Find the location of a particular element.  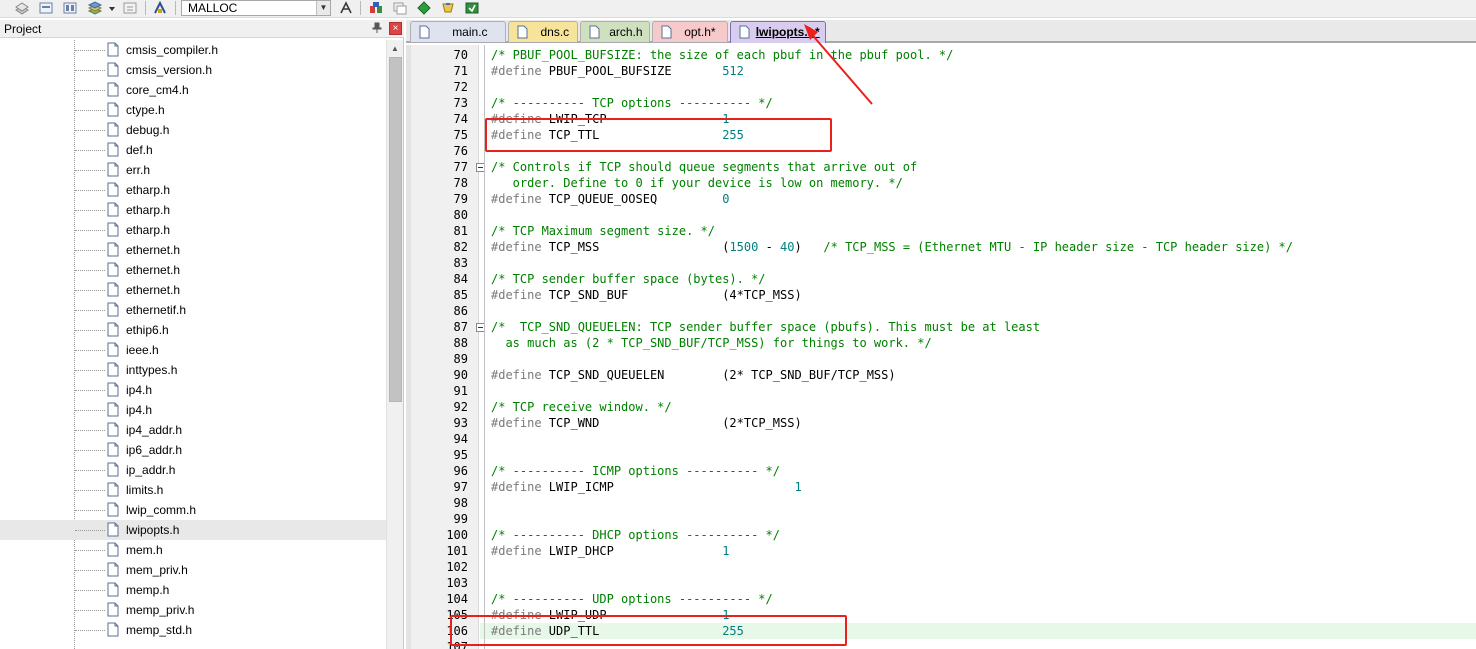

tree-file-item: ip_addr.h is located at coordinates (193, 470).